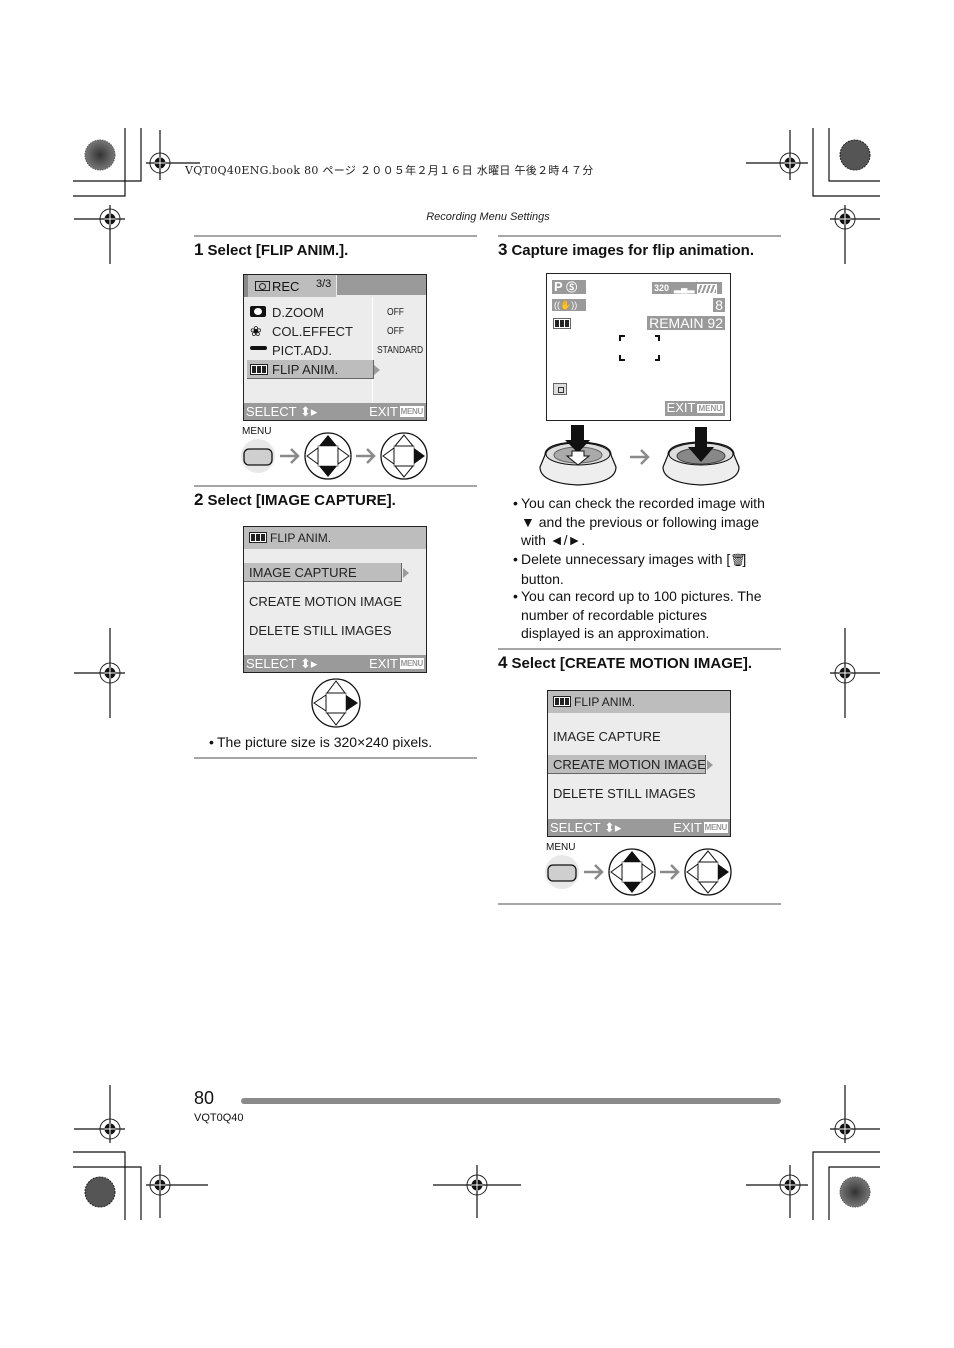 Image resolution: width=954 pixels, height=1348 pixels. Describe the element at coordinates (199, 249) in the screenshot. I see `step-number: 1` at that location.